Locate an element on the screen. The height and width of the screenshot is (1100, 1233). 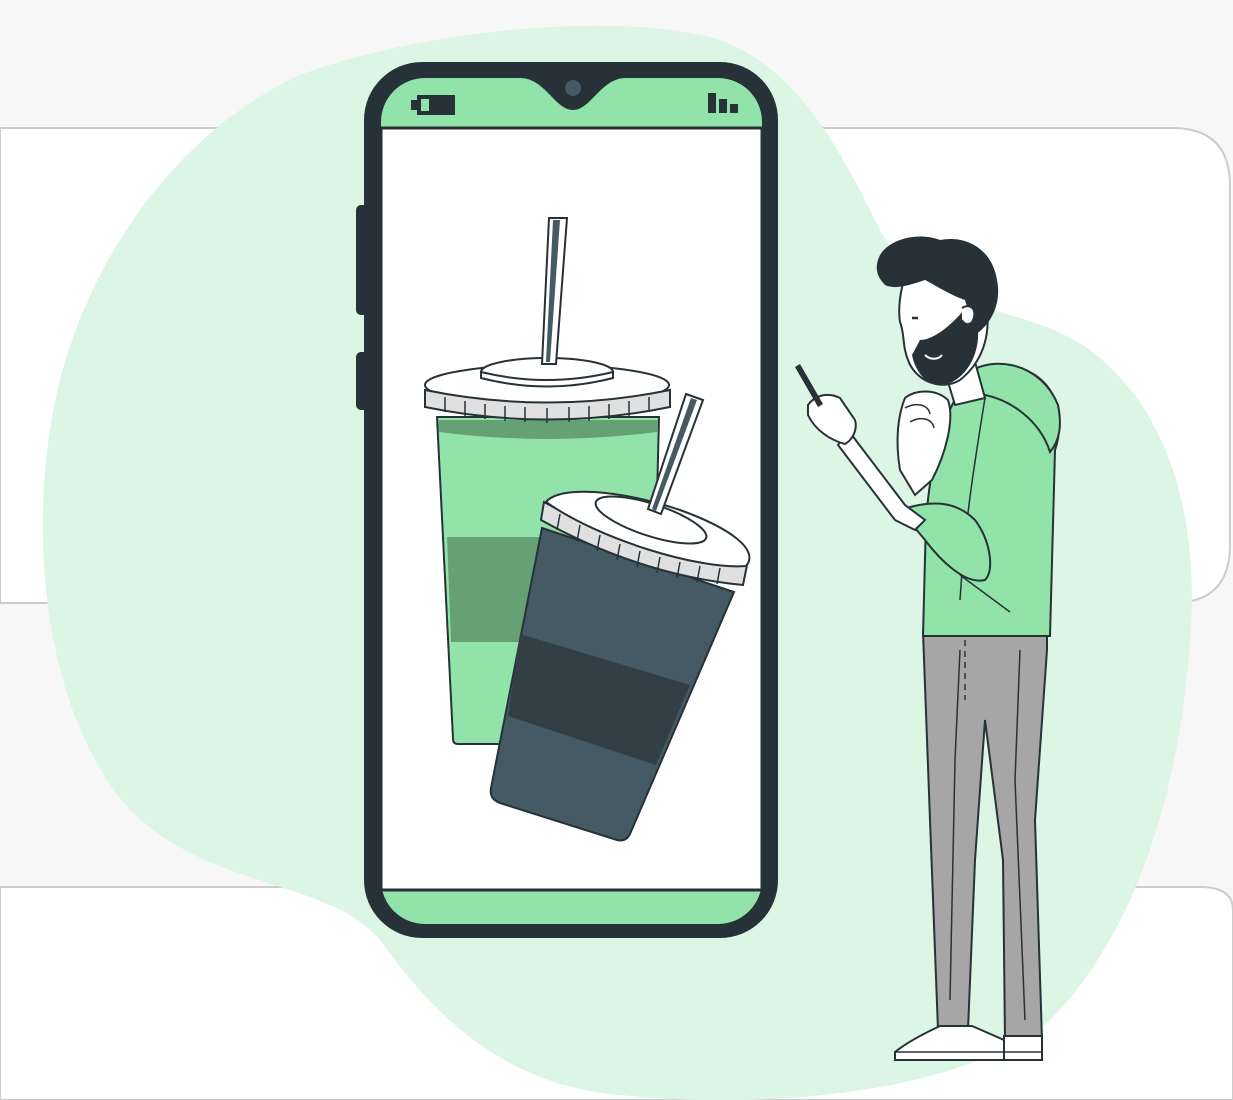
right-shoe-icon is located at coordinates (1023, 1048).